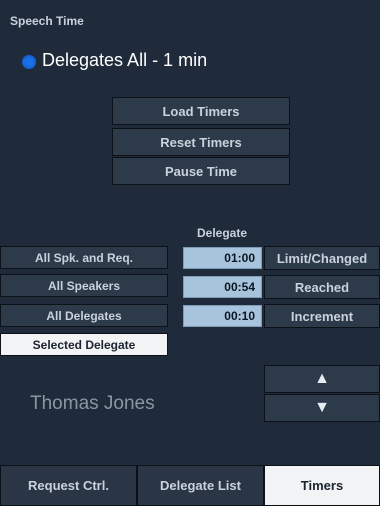 Image resolution: width=380 pixels, height=506 pixels. I want to click on time-limit-value: 01:00, so click(222, 258).